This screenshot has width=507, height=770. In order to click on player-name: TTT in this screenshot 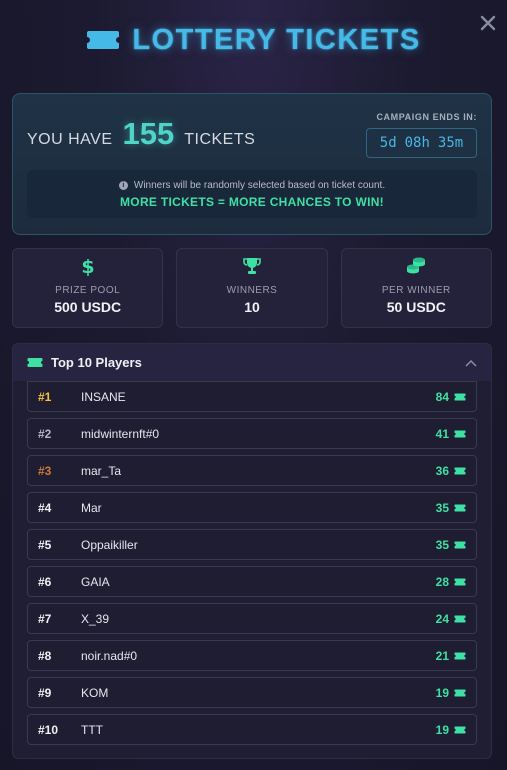, I will do `click(92, 729)`.